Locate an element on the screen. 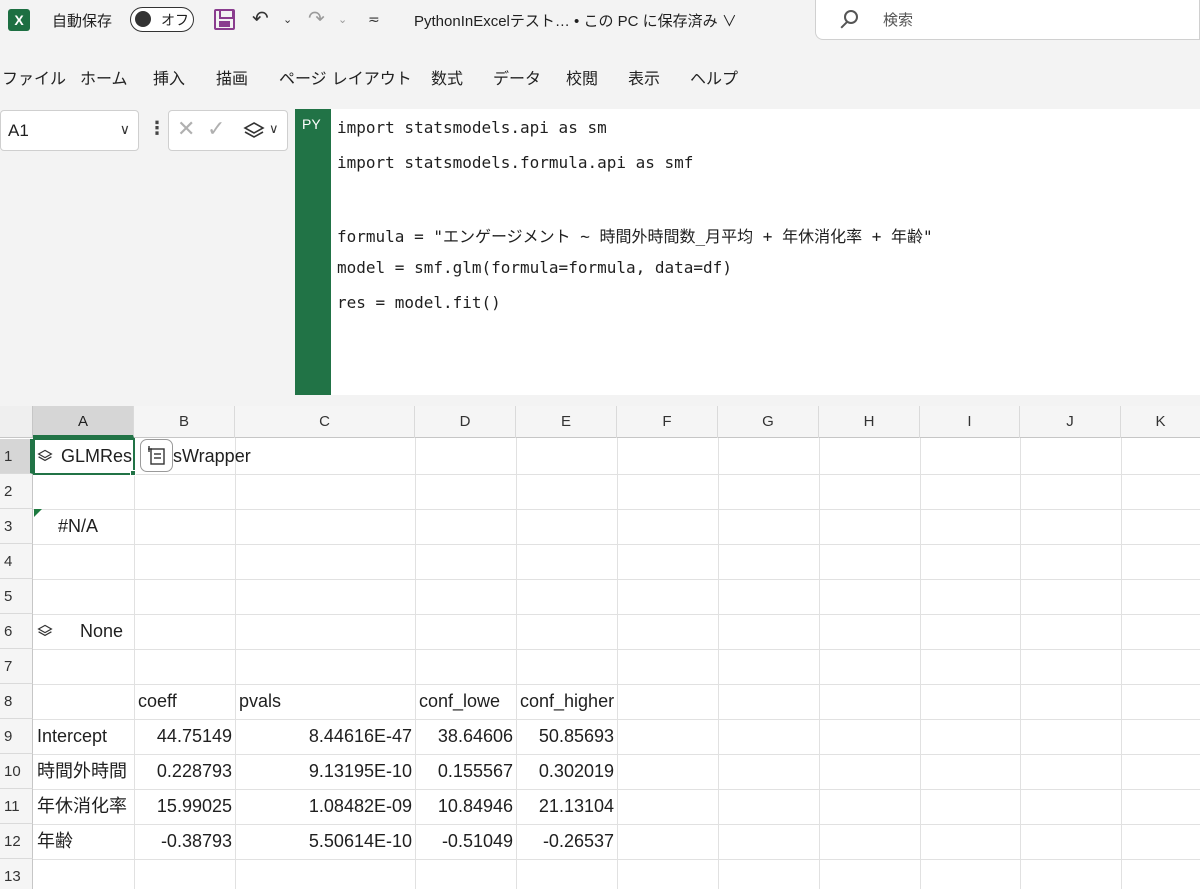 The width and height of the screenshot is (1200, 889). cell-d8-header: conf_lowe is located at coordinates (465, 701).